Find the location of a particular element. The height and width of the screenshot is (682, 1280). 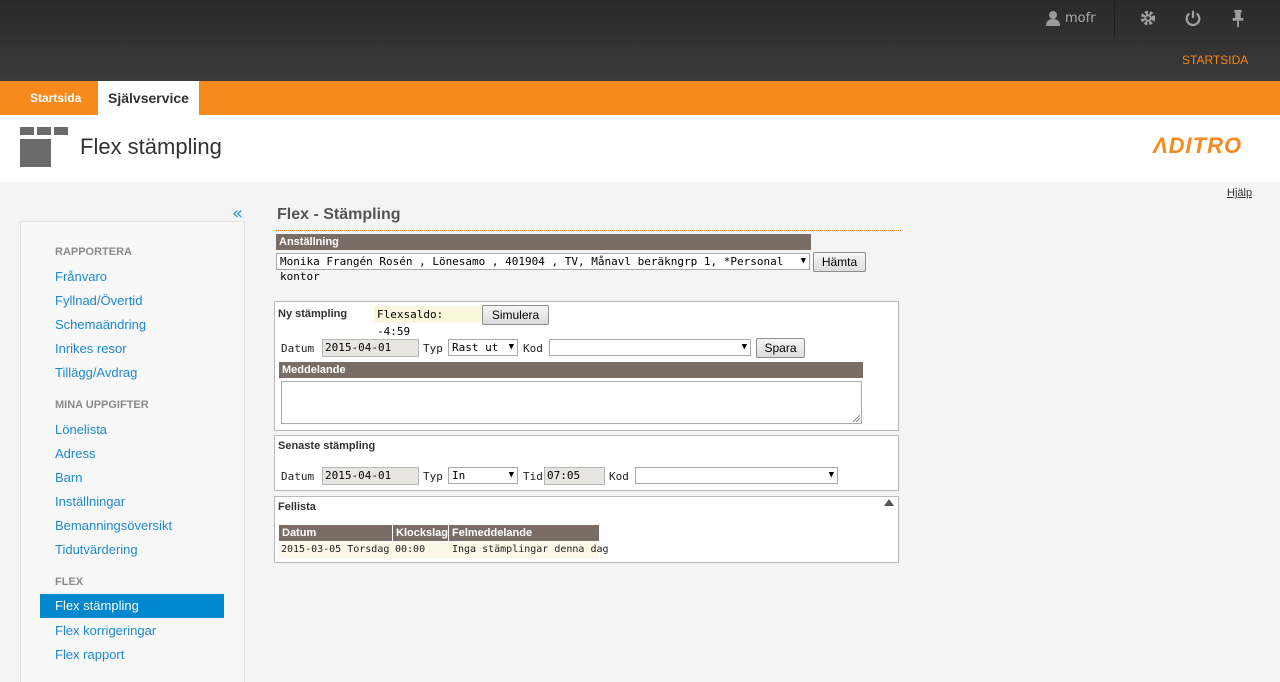

page-title: Flex stämpling is located at coordinates (151, 146).